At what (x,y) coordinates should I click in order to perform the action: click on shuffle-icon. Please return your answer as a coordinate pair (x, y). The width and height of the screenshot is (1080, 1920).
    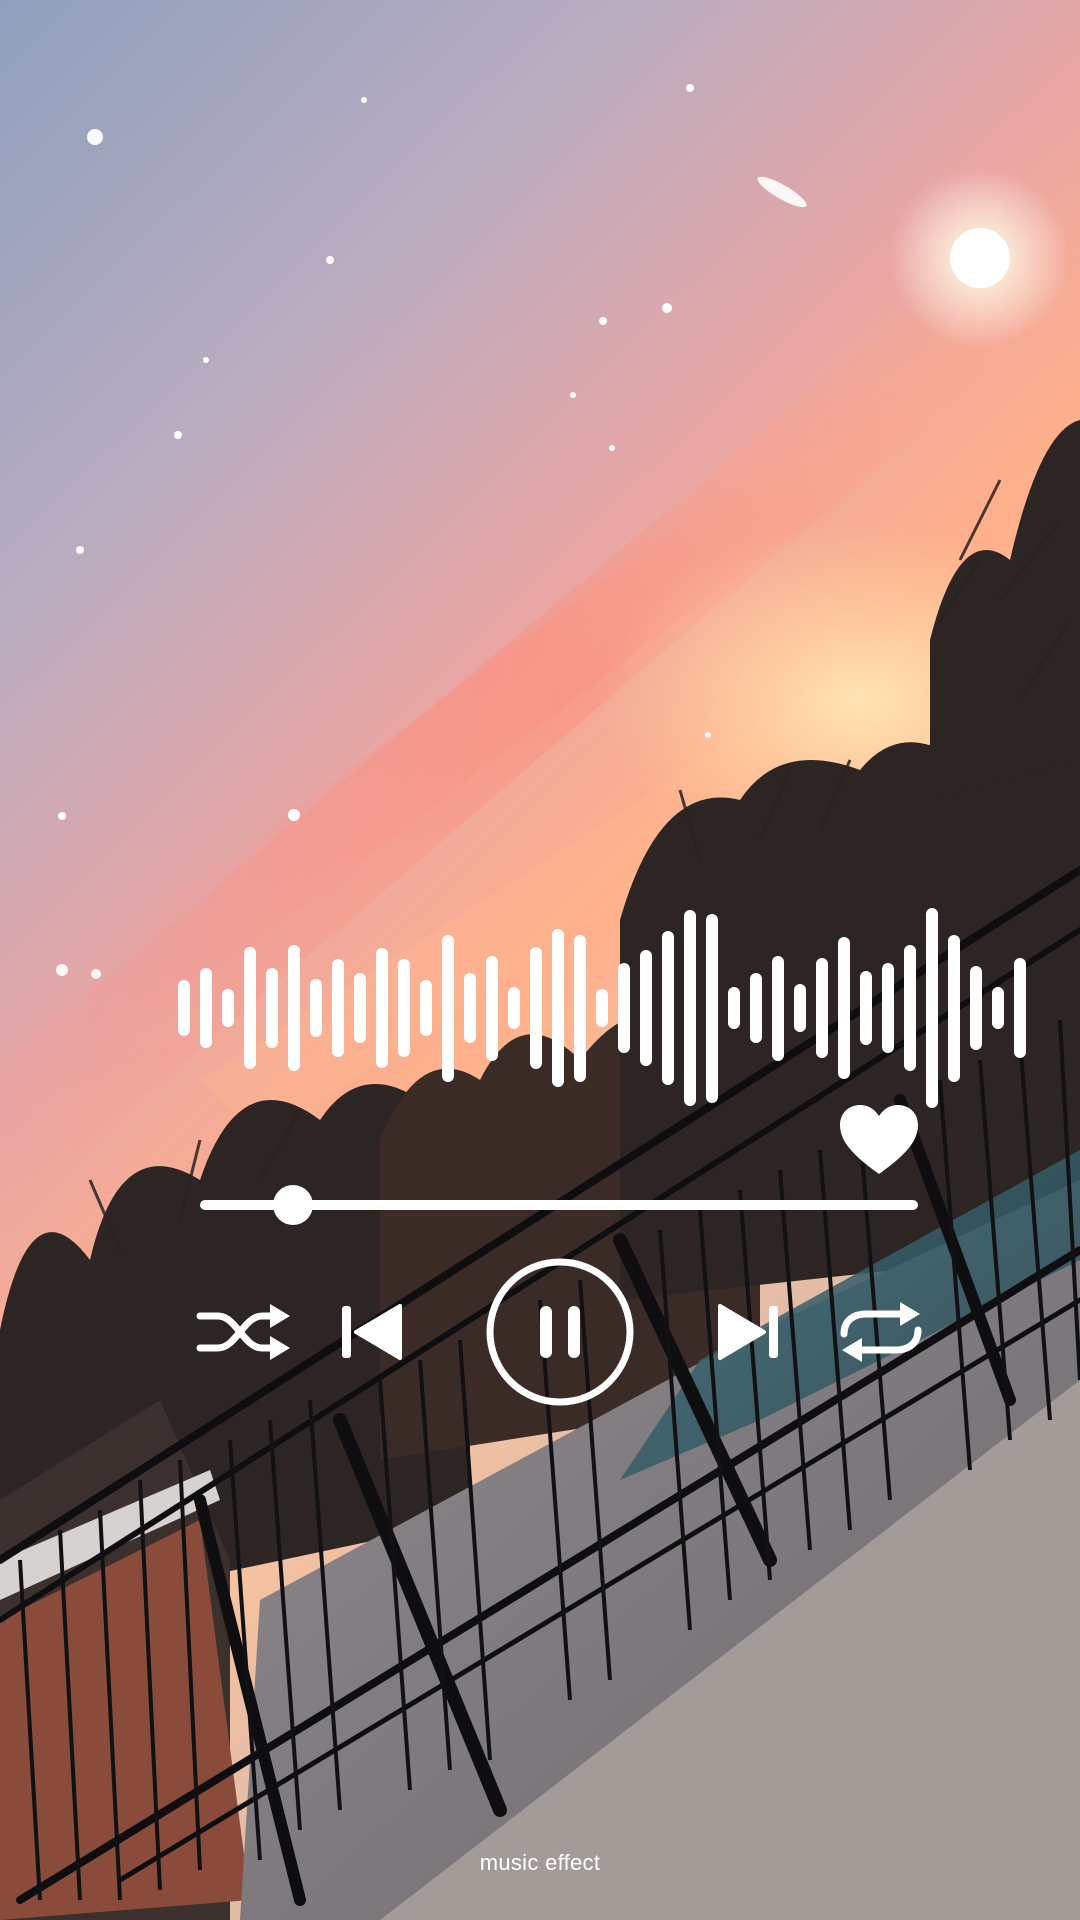
    Looking at the image, I should click on (244, 1332).